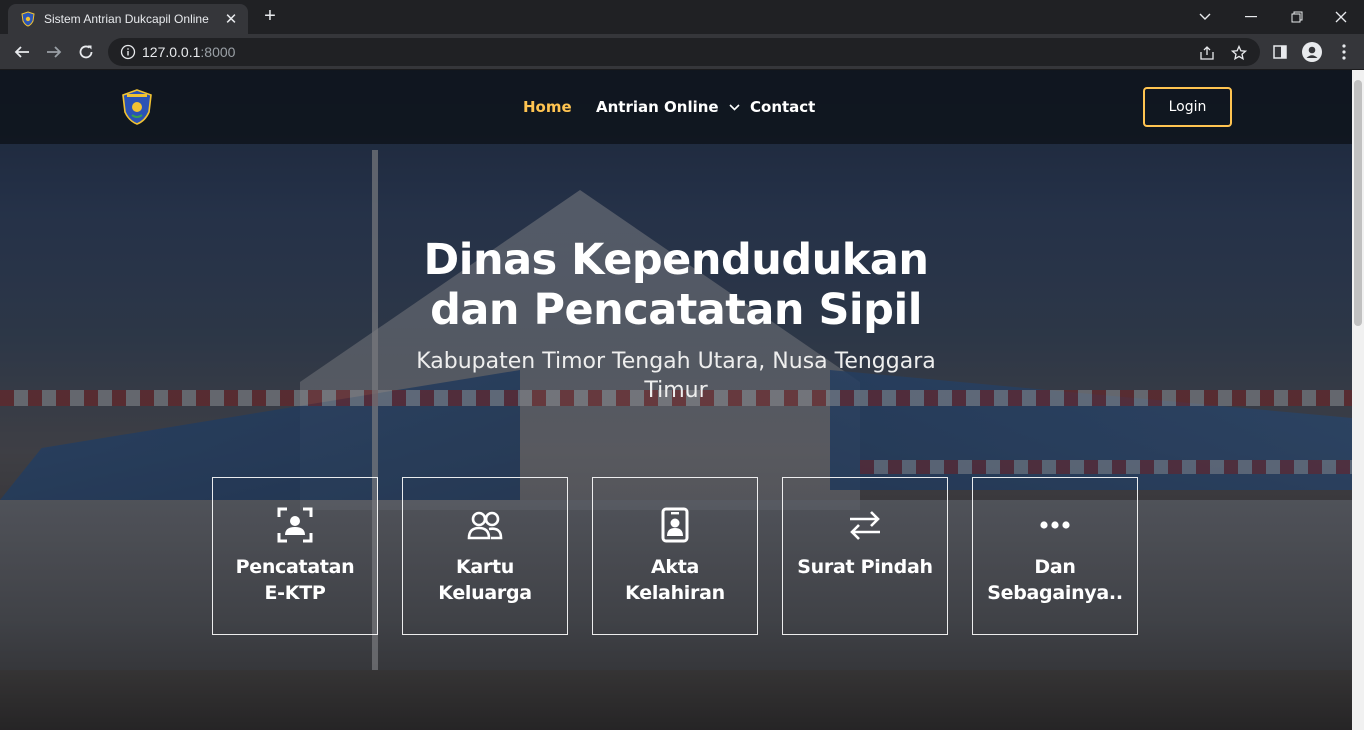  I want to click on service-box-akta-kelahiran: Akta Kelahiran, so click(675, 556).